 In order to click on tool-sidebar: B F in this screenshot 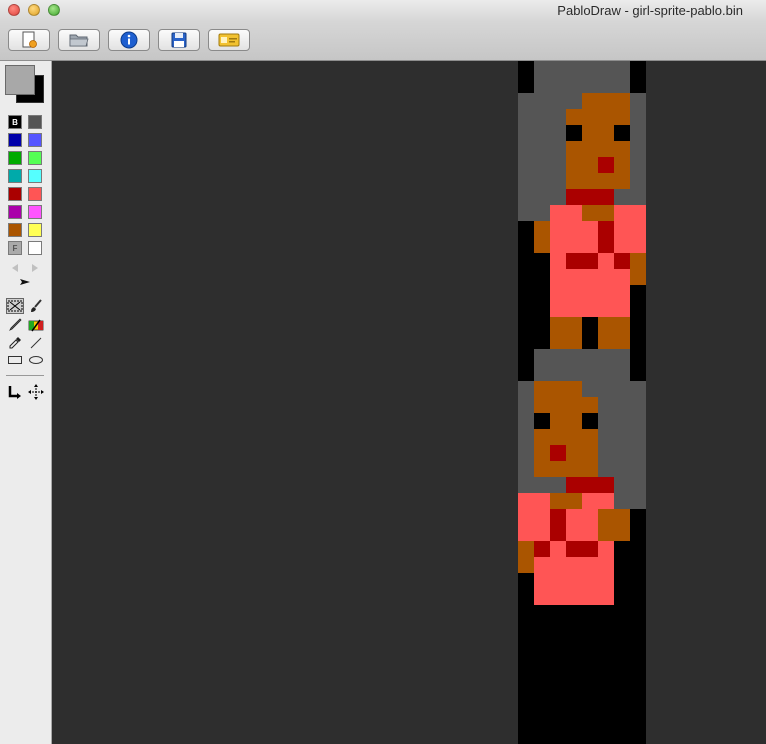, I will do `click(26, 402)`.